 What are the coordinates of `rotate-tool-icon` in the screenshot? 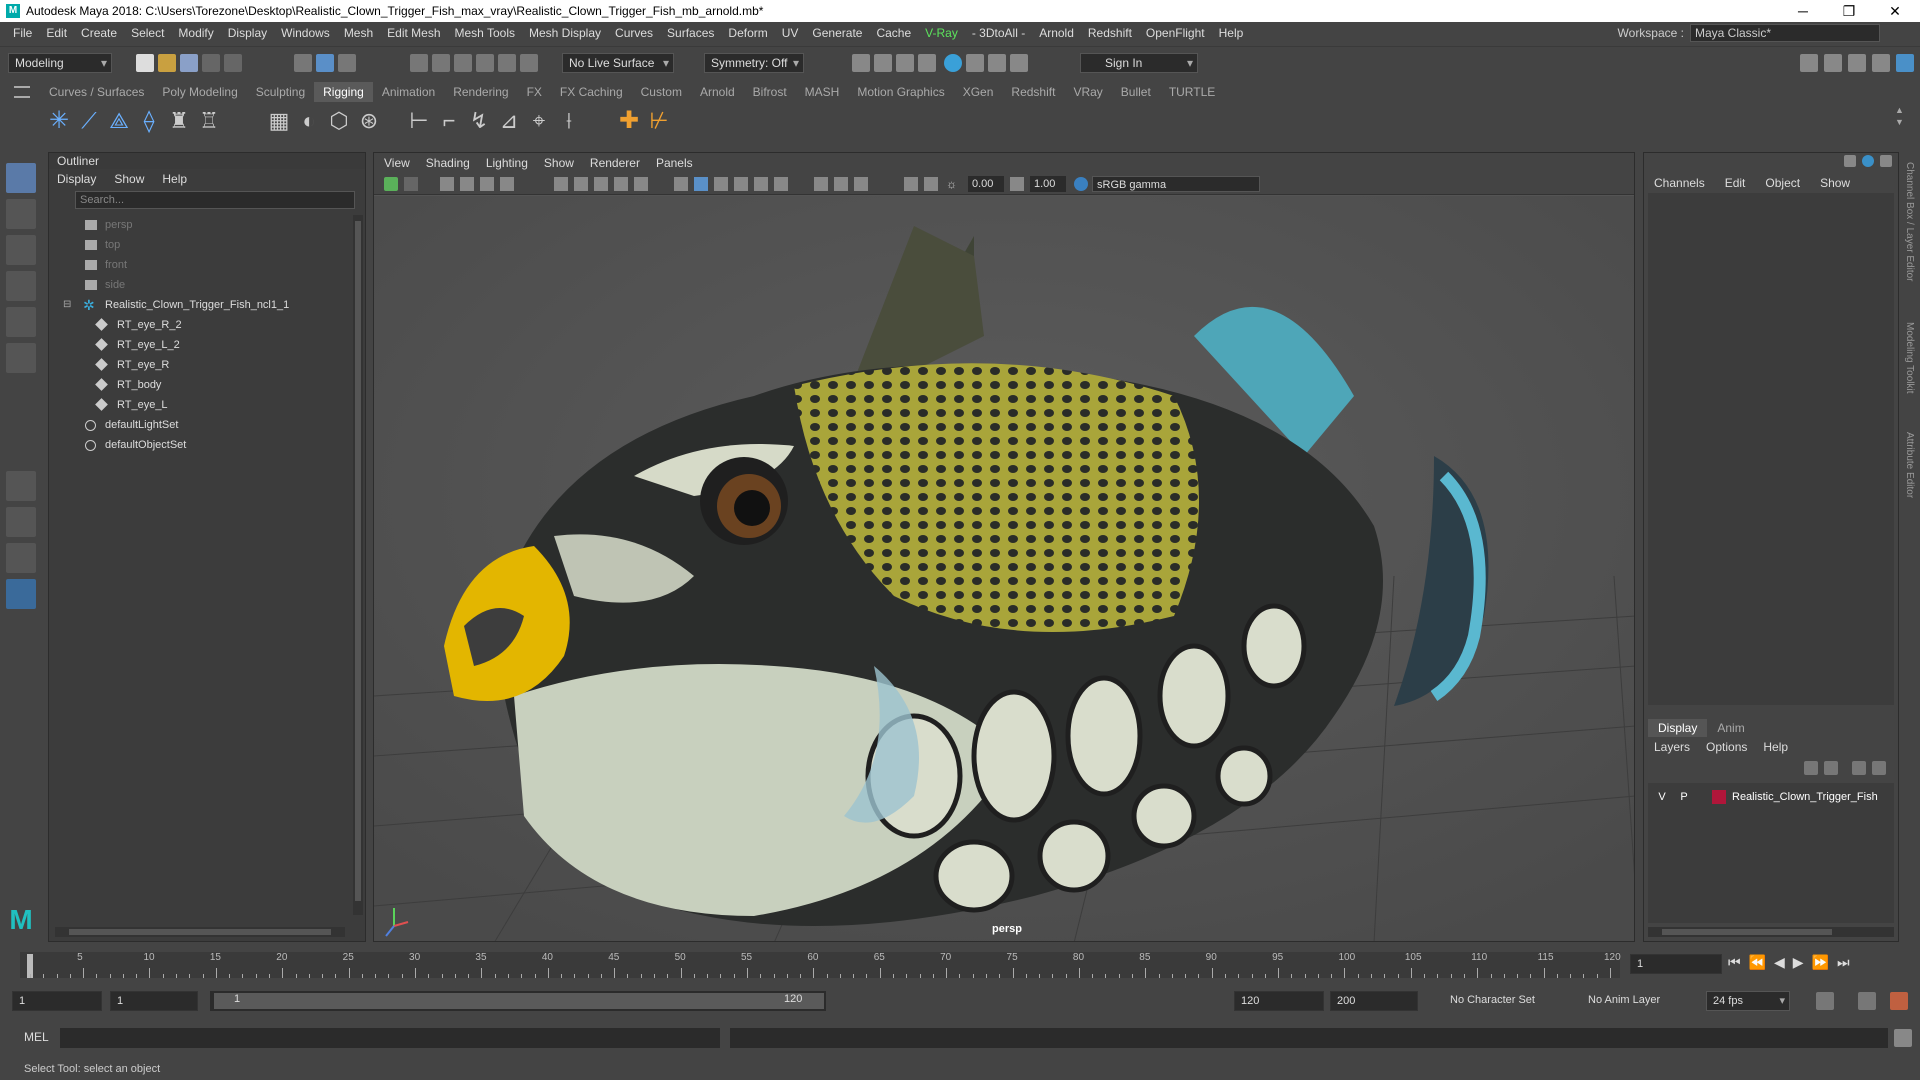 It's located at (21, 322).